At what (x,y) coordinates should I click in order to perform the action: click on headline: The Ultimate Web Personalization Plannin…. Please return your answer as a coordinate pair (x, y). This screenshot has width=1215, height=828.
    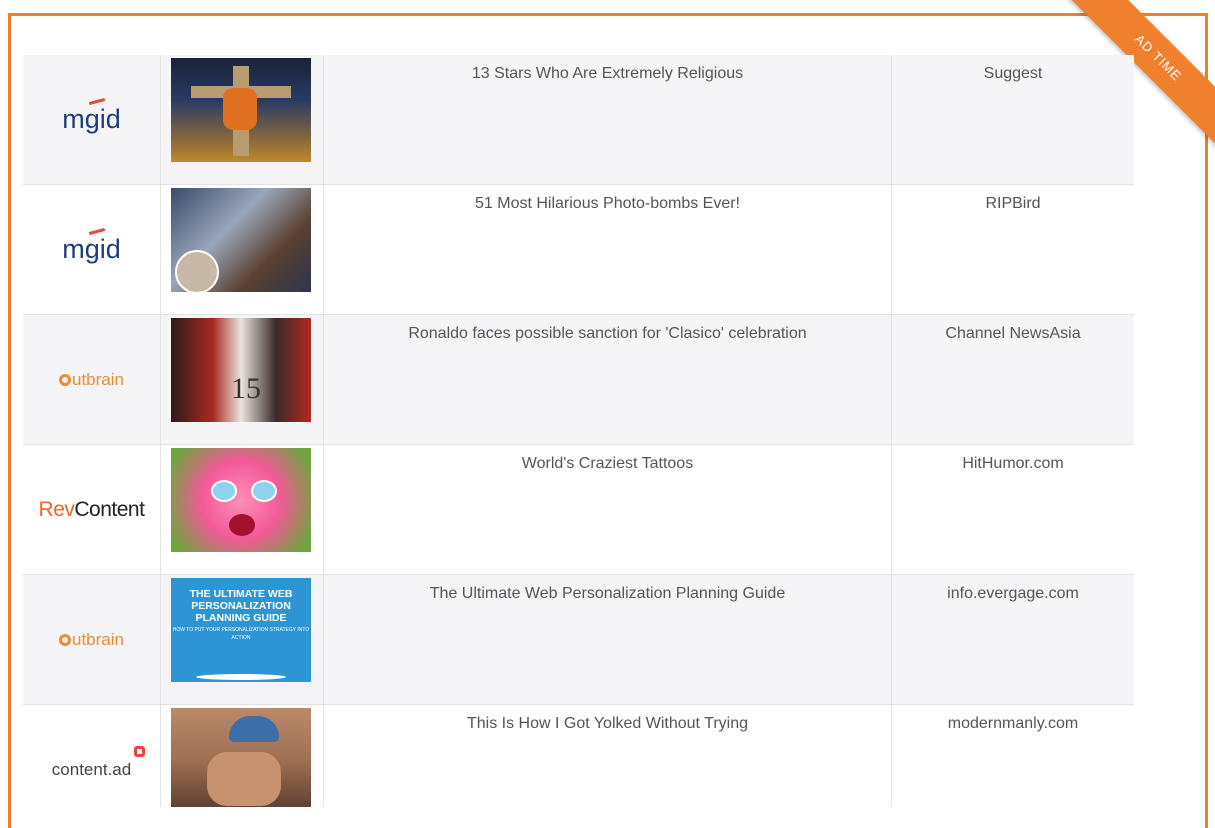
    Looking at the image, I should click on (608, 639).